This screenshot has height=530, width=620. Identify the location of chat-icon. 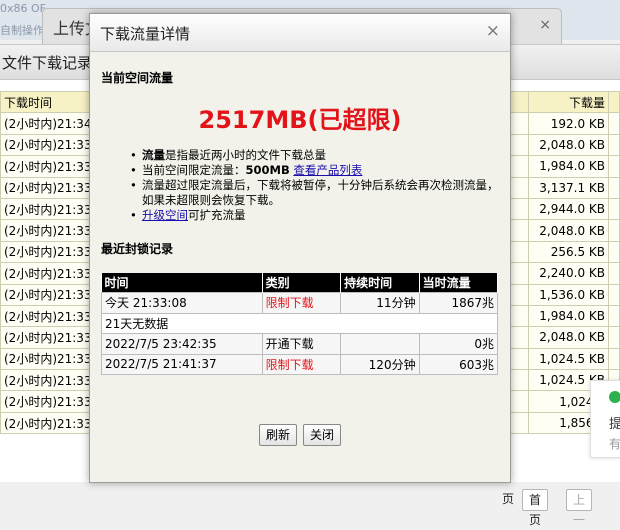
(614, 397).